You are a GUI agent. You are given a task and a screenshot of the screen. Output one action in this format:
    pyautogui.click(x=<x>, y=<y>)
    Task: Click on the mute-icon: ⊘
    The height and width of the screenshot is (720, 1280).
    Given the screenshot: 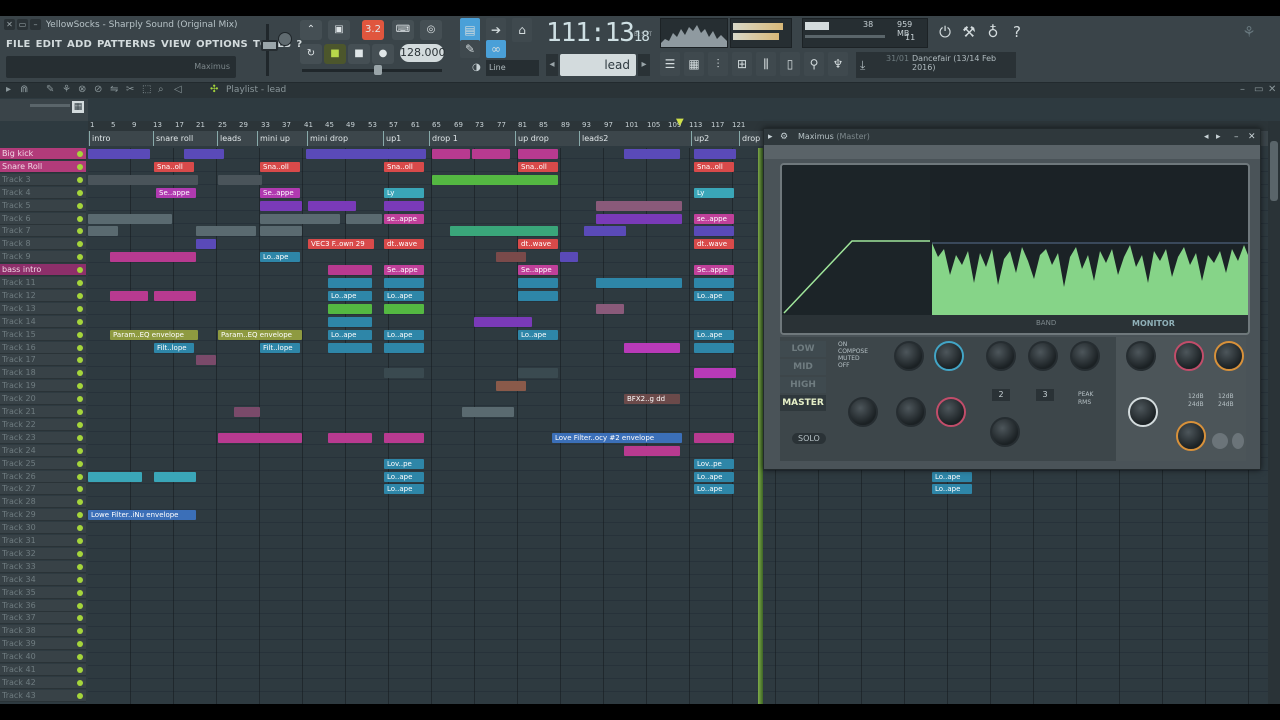 What is the action you would take?
    pyautogui.click(x=98, y=89)
    